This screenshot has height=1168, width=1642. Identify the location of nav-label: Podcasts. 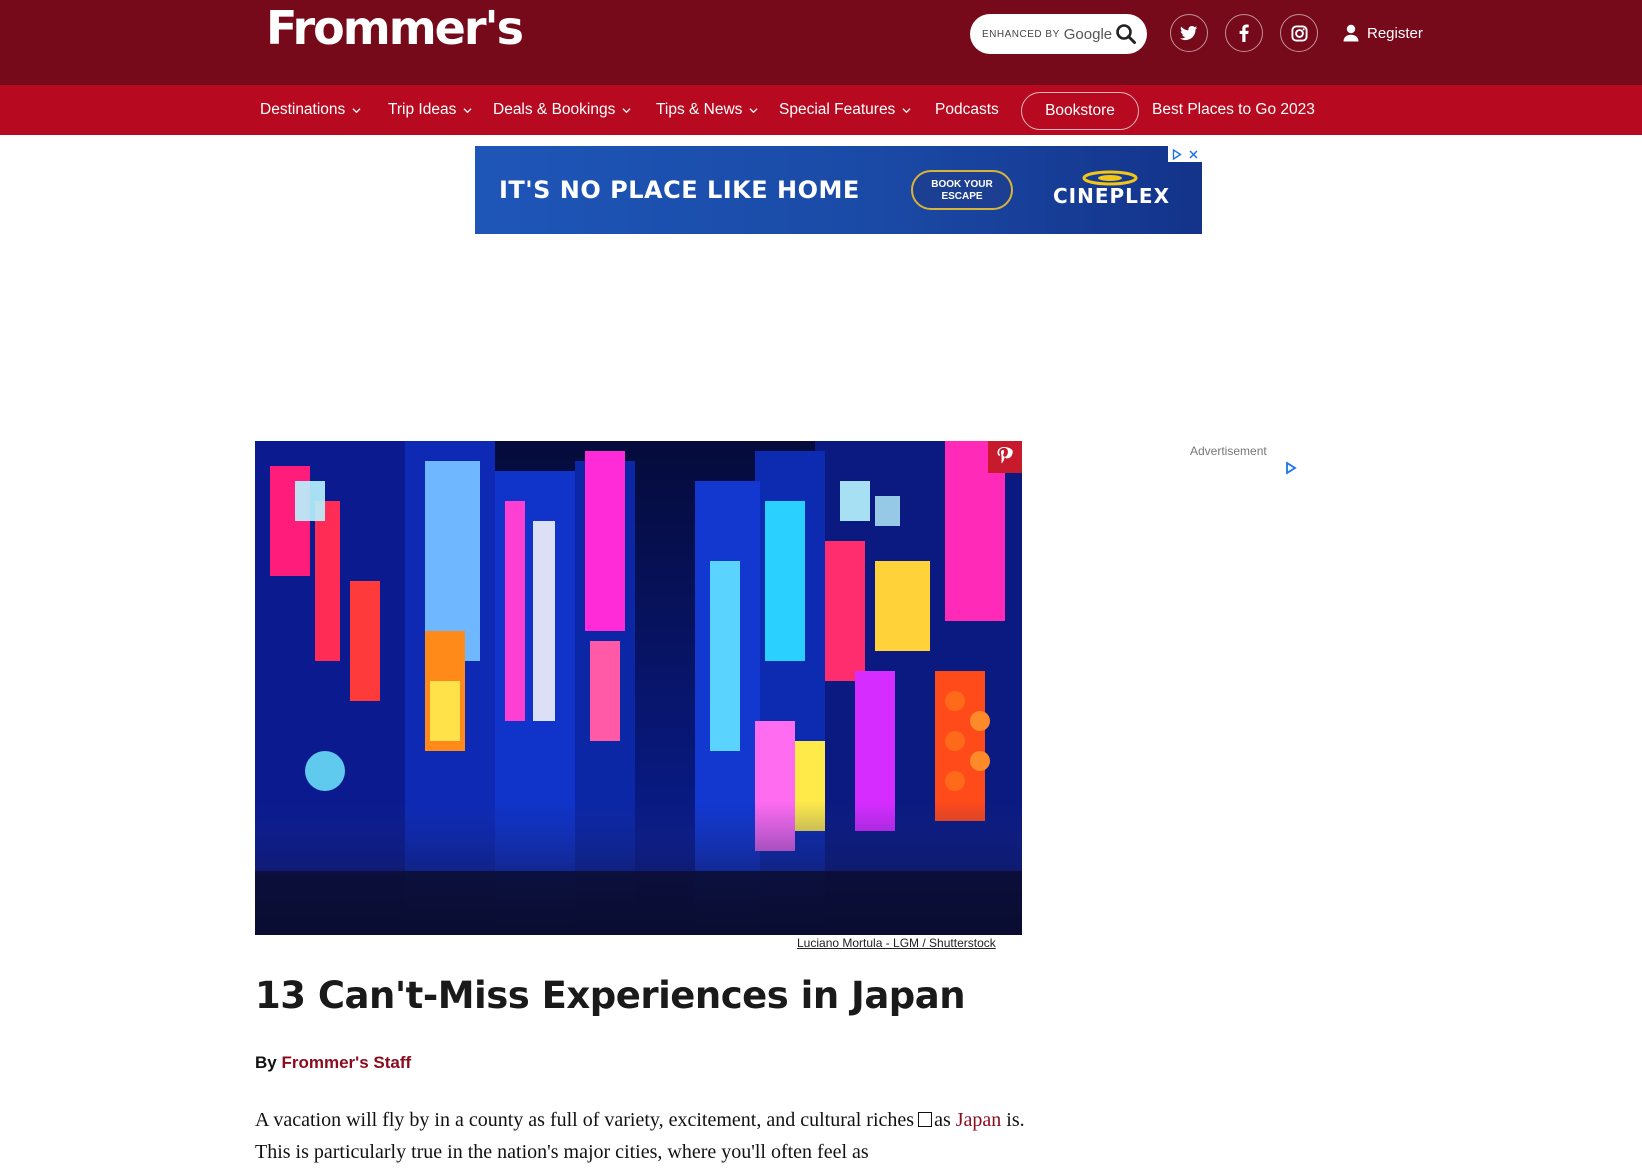
(967, 109).